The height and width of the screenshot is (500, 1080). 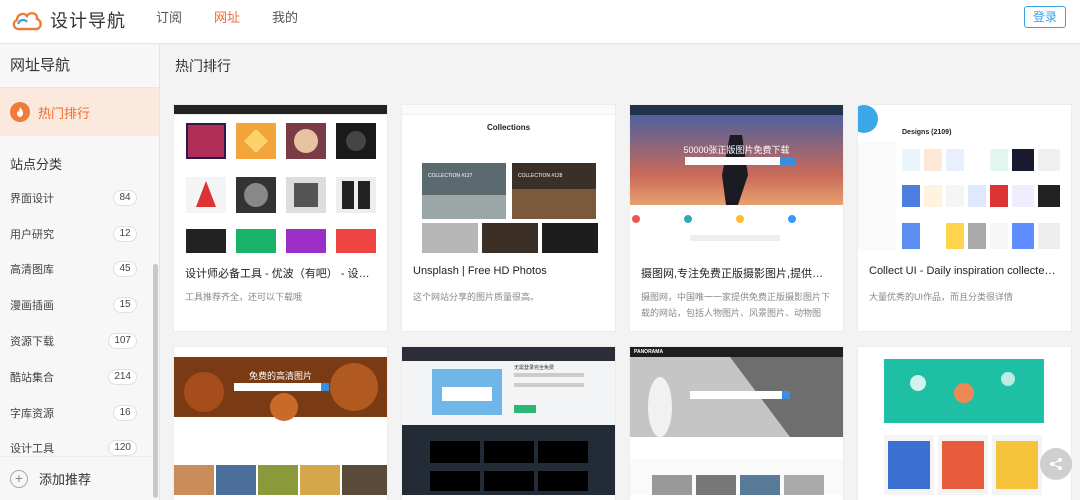 I want to click on plus-icon: +, so click(x=19, y=478).